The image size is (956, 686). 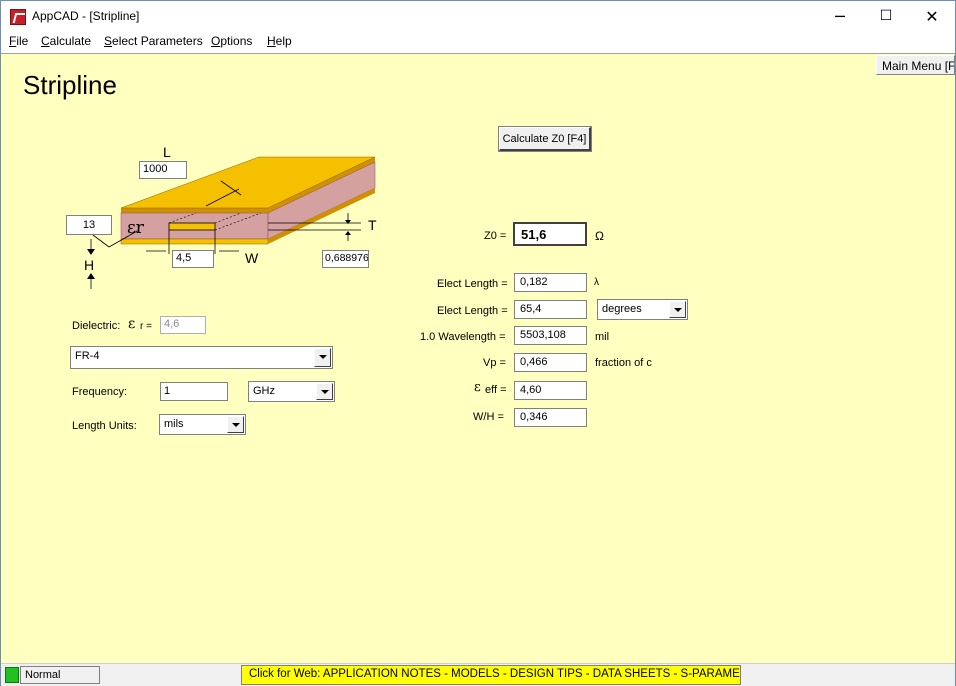 What do you see at coordinates (348, 233) in the screenshot?
I see `t-dim-arrowhead-bottom` at bounding box center [348, 233].